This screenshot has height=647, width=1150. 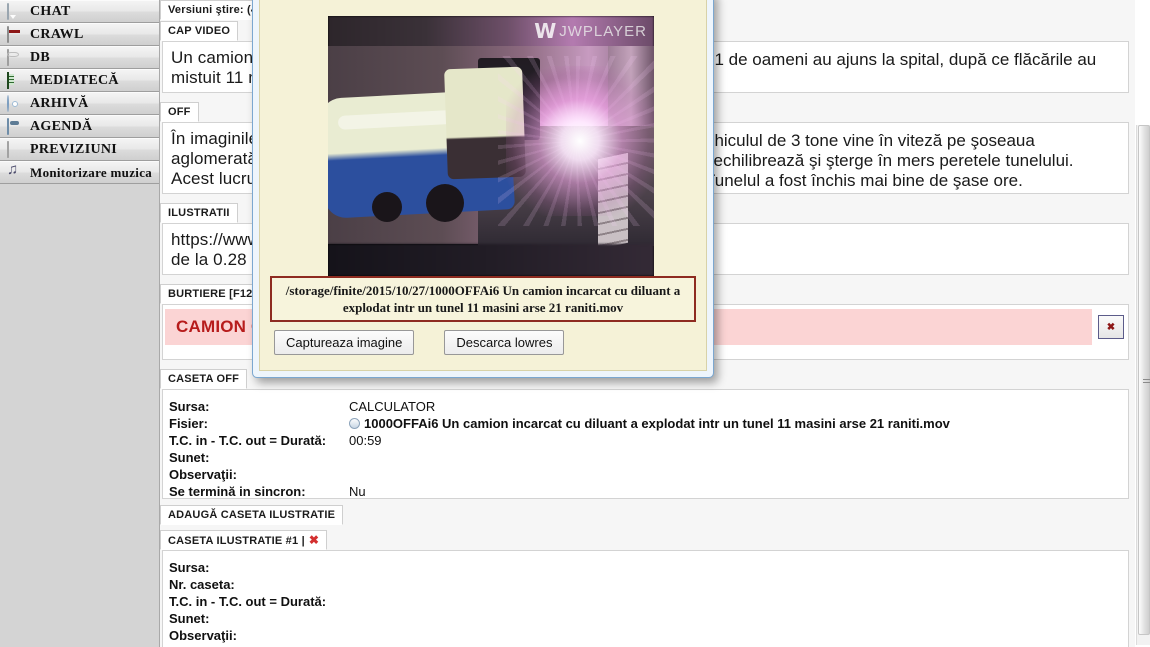 I want to click on caseta-ilustratie-label: CASETA ILUSTRATIE #1 |, so click(x=236, y=541).